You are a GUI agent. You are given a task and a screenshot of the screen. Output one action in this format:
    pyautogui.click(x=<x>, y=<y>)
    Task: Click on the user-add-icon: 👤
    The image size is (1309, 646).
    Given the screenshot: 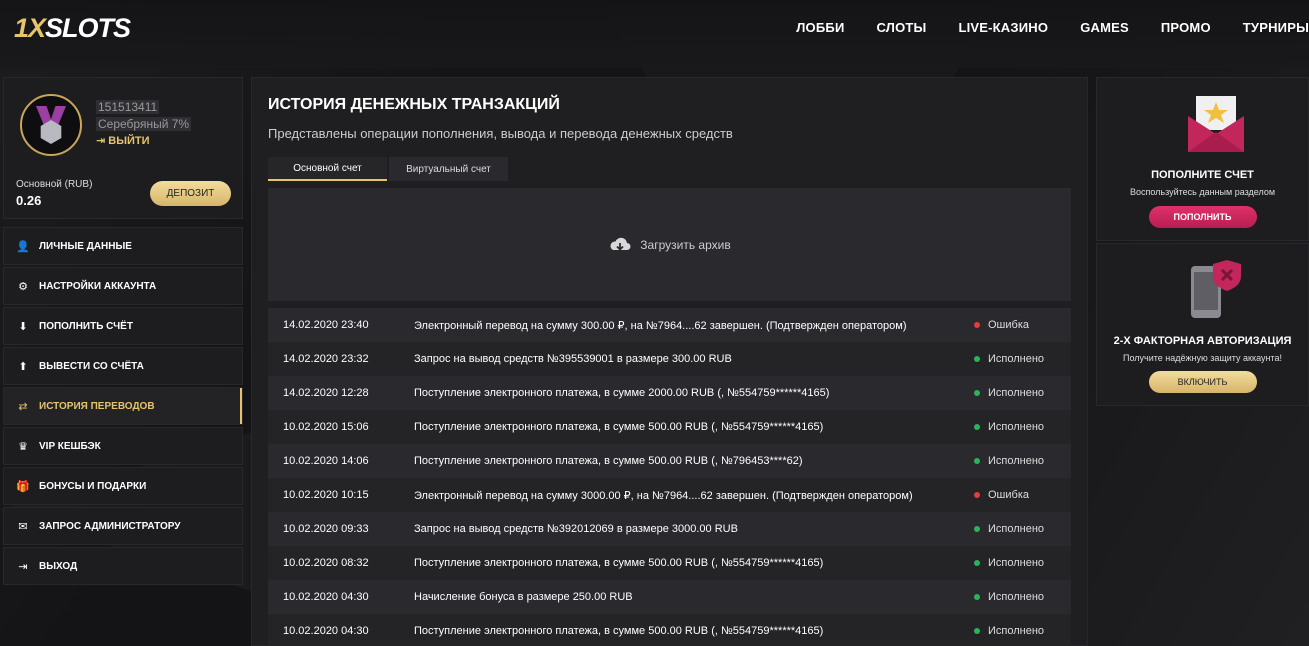 What is the action you would take?
    pyautogui.click(x=23, y=246)
    